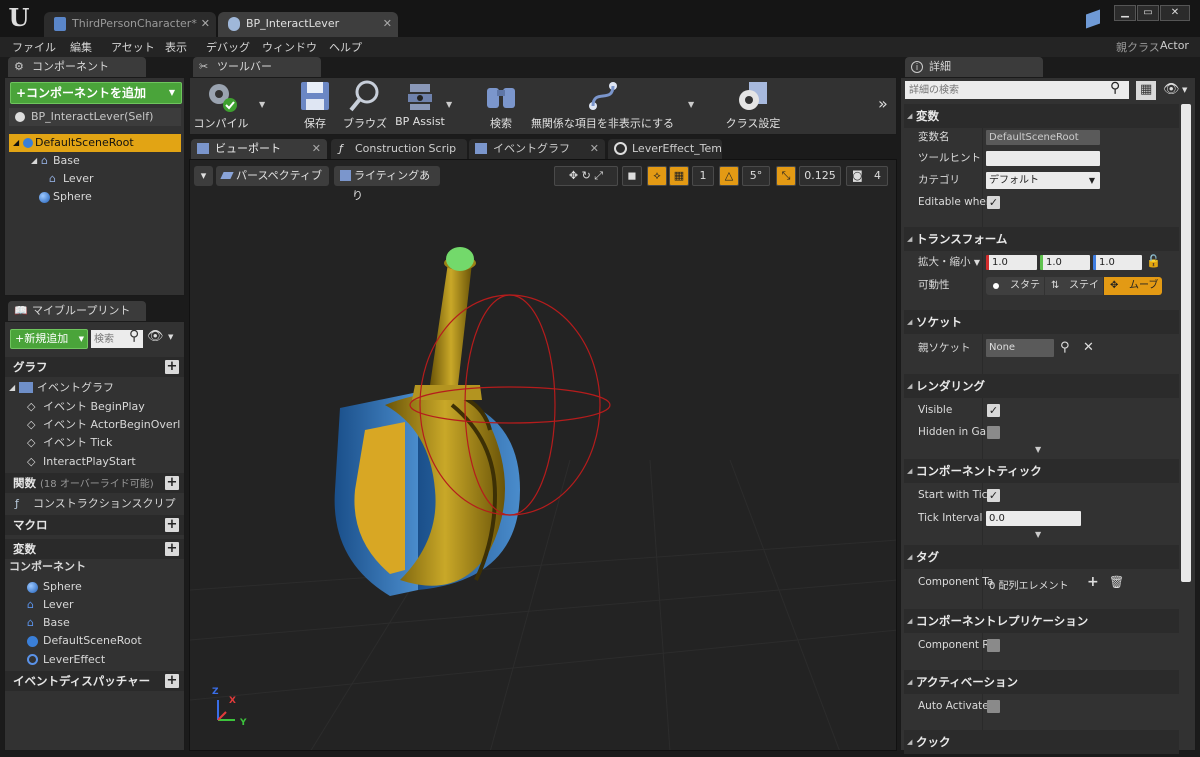  Describe the element at coordinates (1041, 322) in the screenshot. I see `socket-section-header: ソケット` at that location.